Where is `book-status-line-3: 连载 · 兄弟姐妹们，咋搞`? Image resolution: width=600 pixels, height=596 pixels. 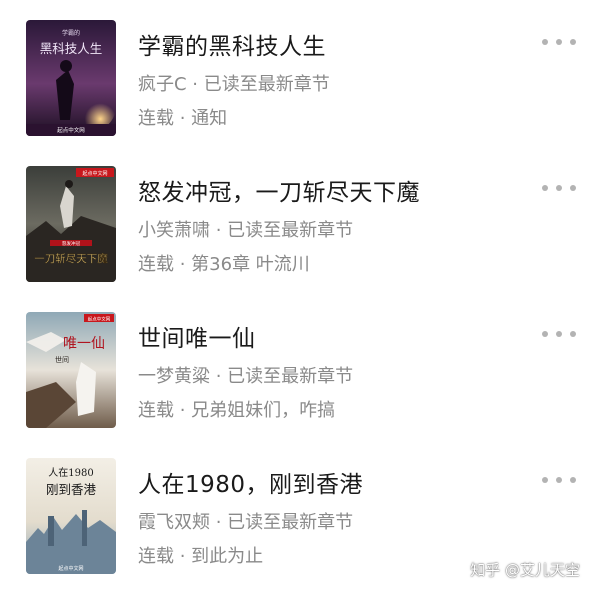
book-status-line-3: 连载 · 兄弟姐妹们，咋搞 is located at coordinates (236, 409).